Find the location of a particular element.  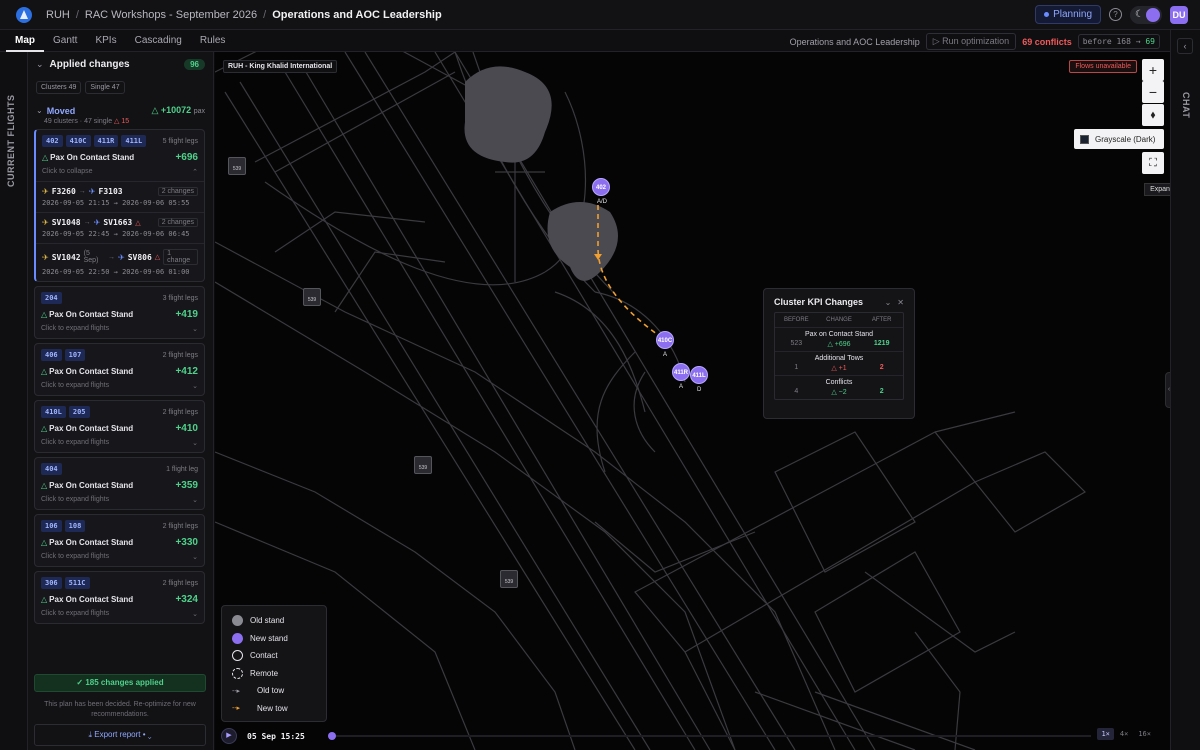

flight-to: SV1663 is located at coordinates (118, 222).